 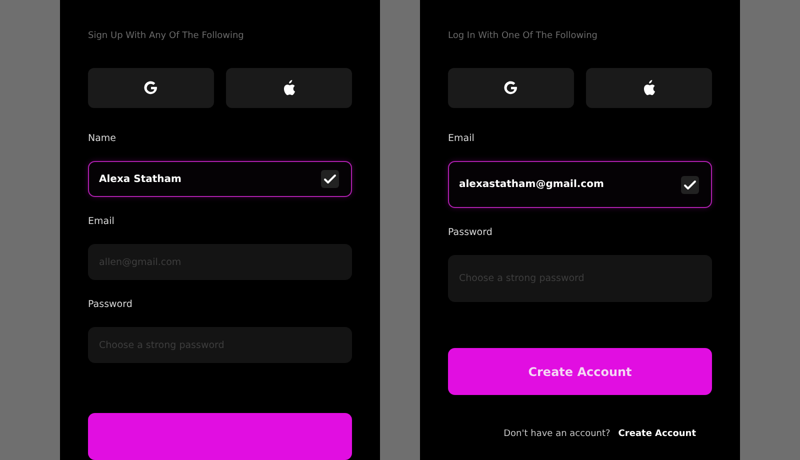 I want to click on create-account-link: Create Account, so click(x=657, y=434).